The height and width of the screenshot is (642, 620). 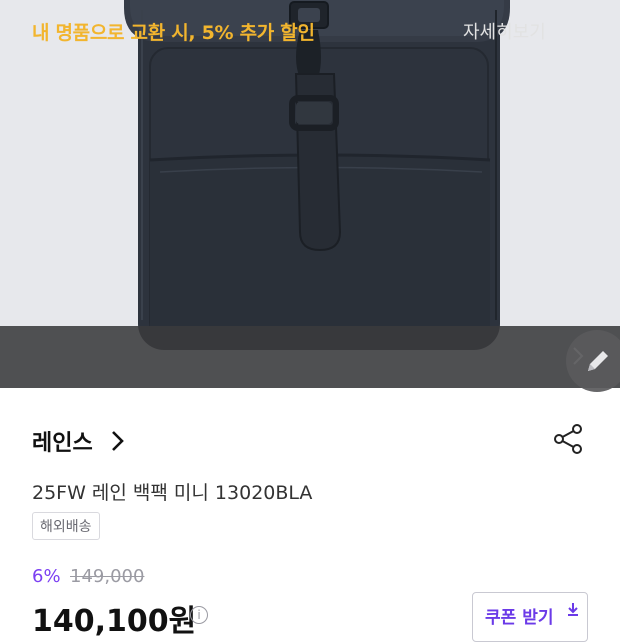 What do you see at coordinates (598, 361) in the screenshot?
I see `pencil-icon` at bounding box center [598, 361].